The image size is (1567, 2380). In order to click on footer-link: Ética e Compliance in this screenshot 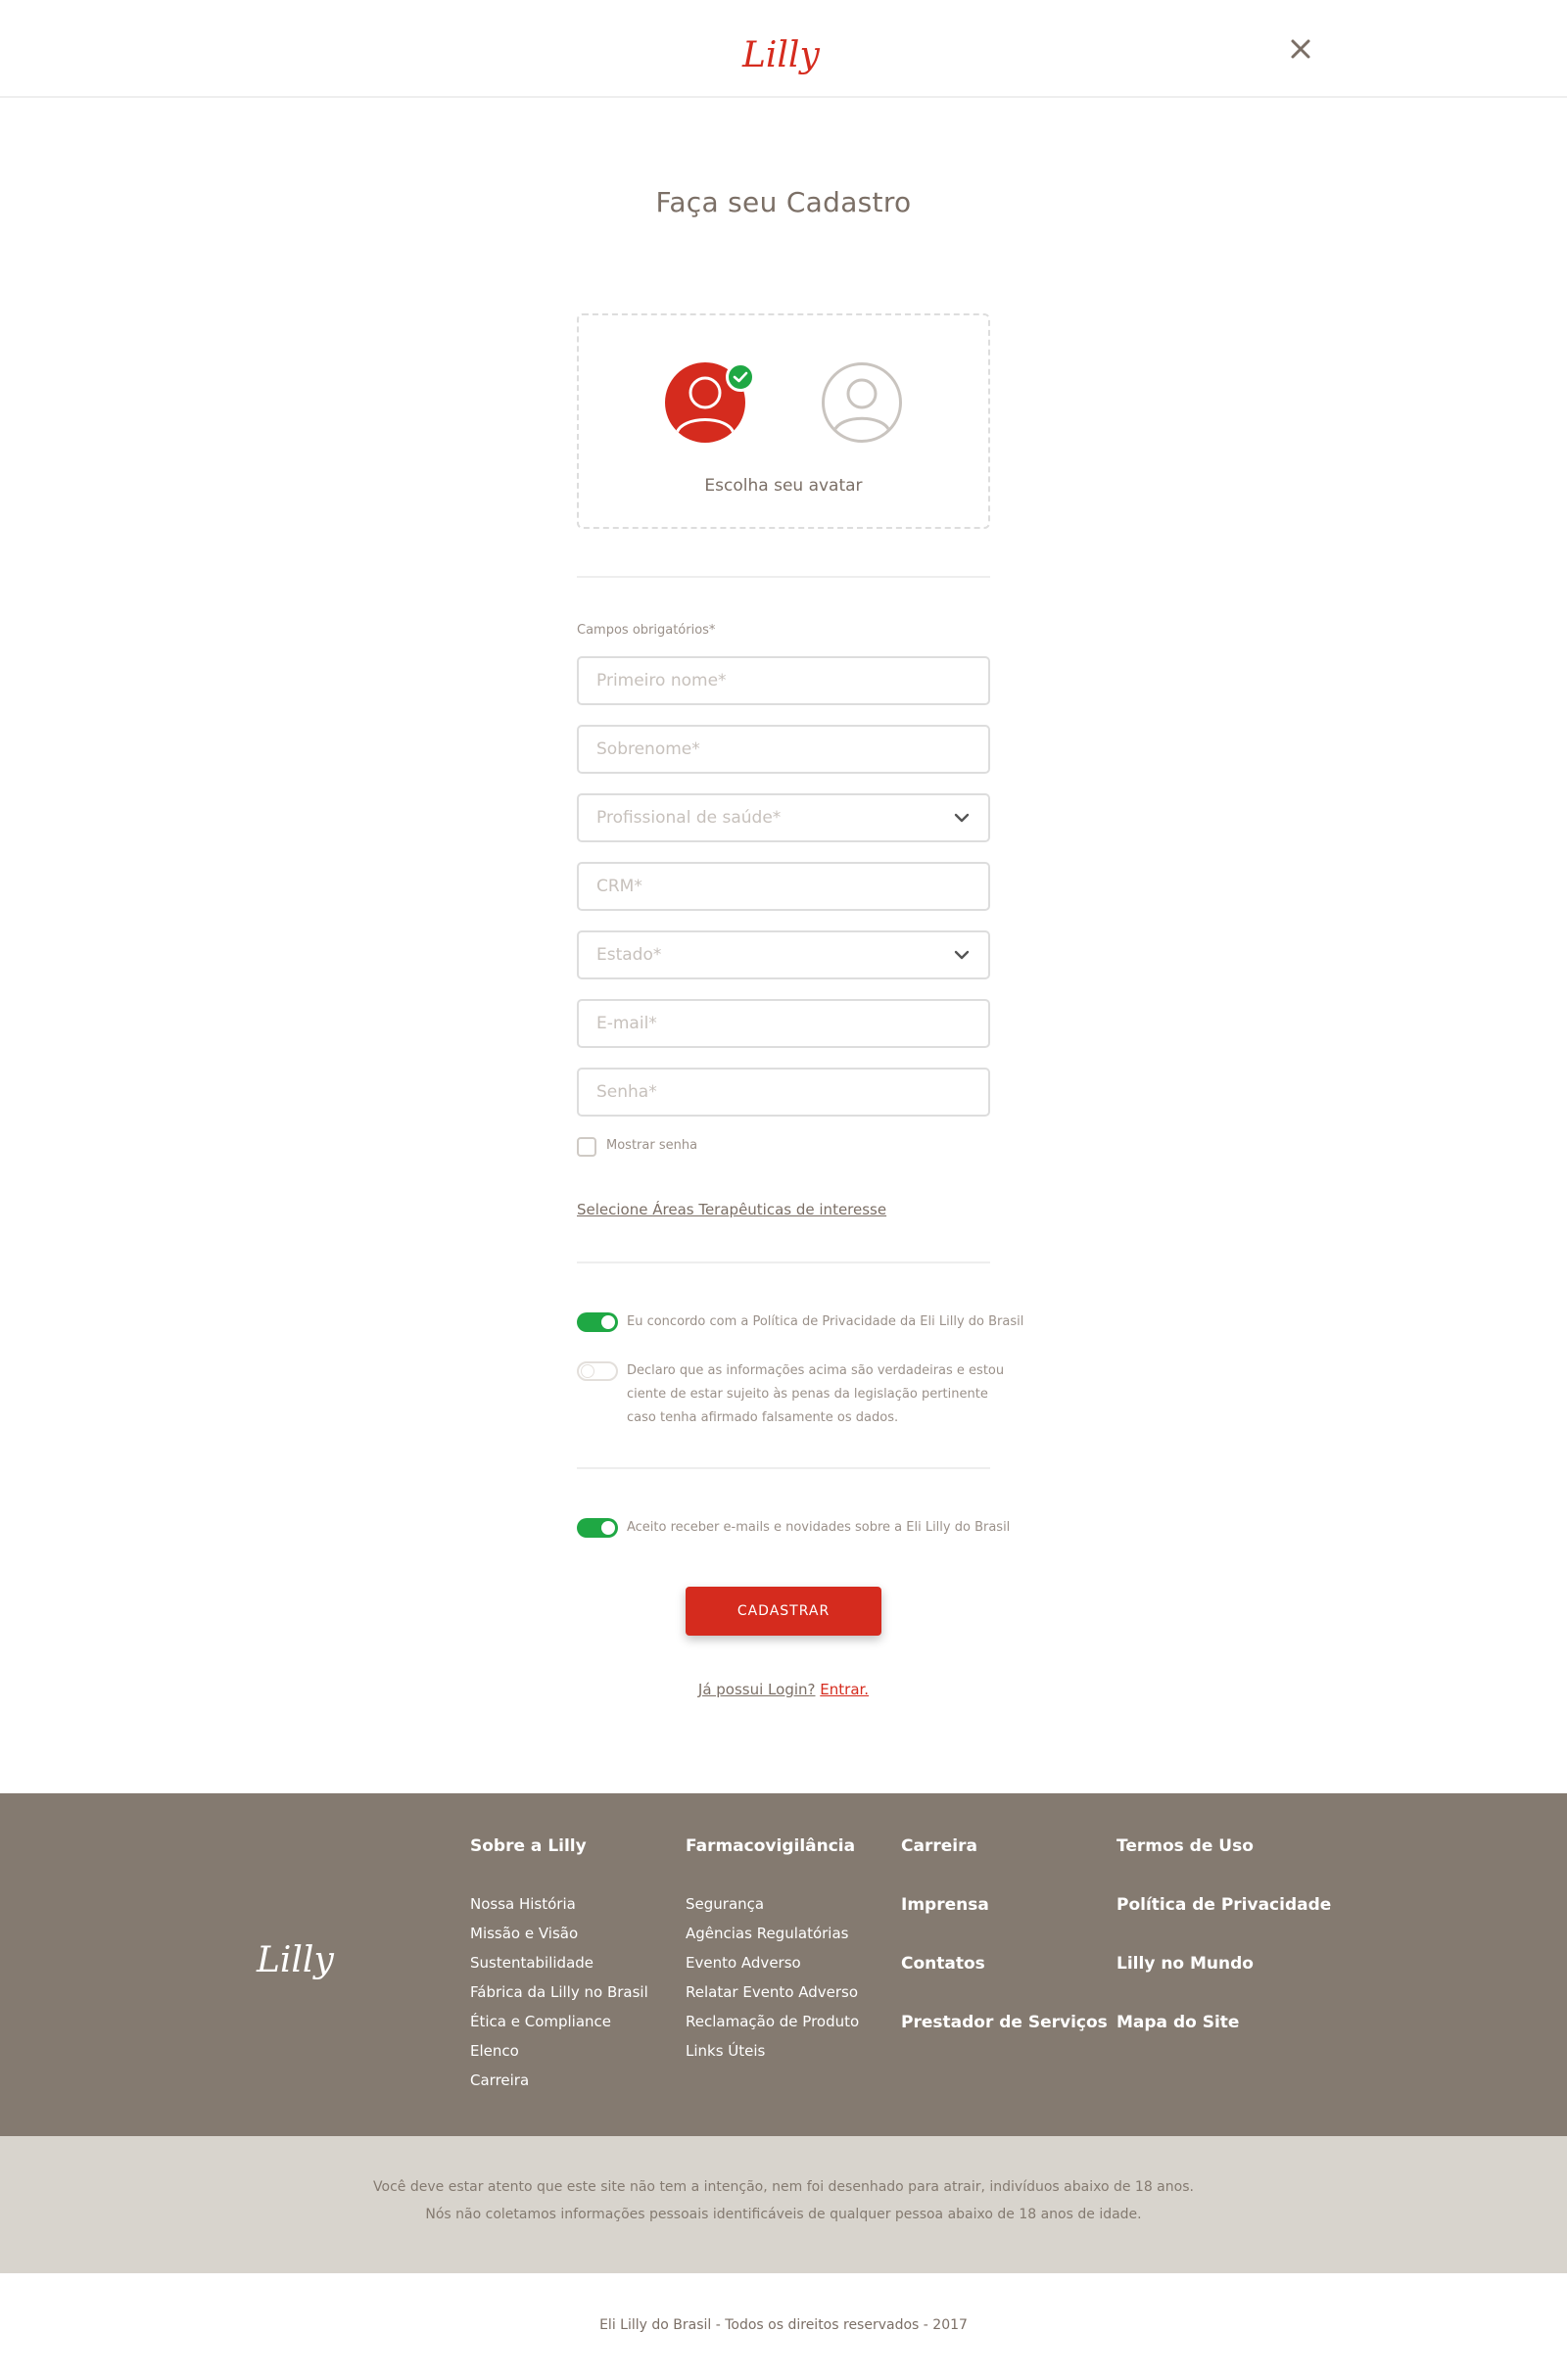, I will do `click(540, 2021)`.